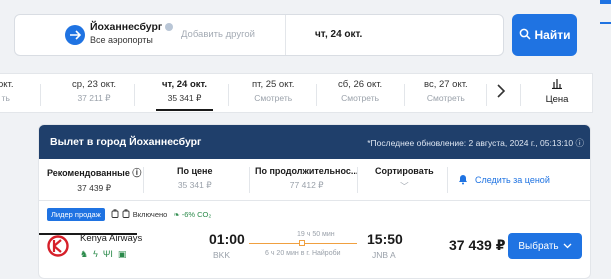 This screenshot has height=279, width=611. I want to click on info-icon: ⓘ, so click(579, 143).